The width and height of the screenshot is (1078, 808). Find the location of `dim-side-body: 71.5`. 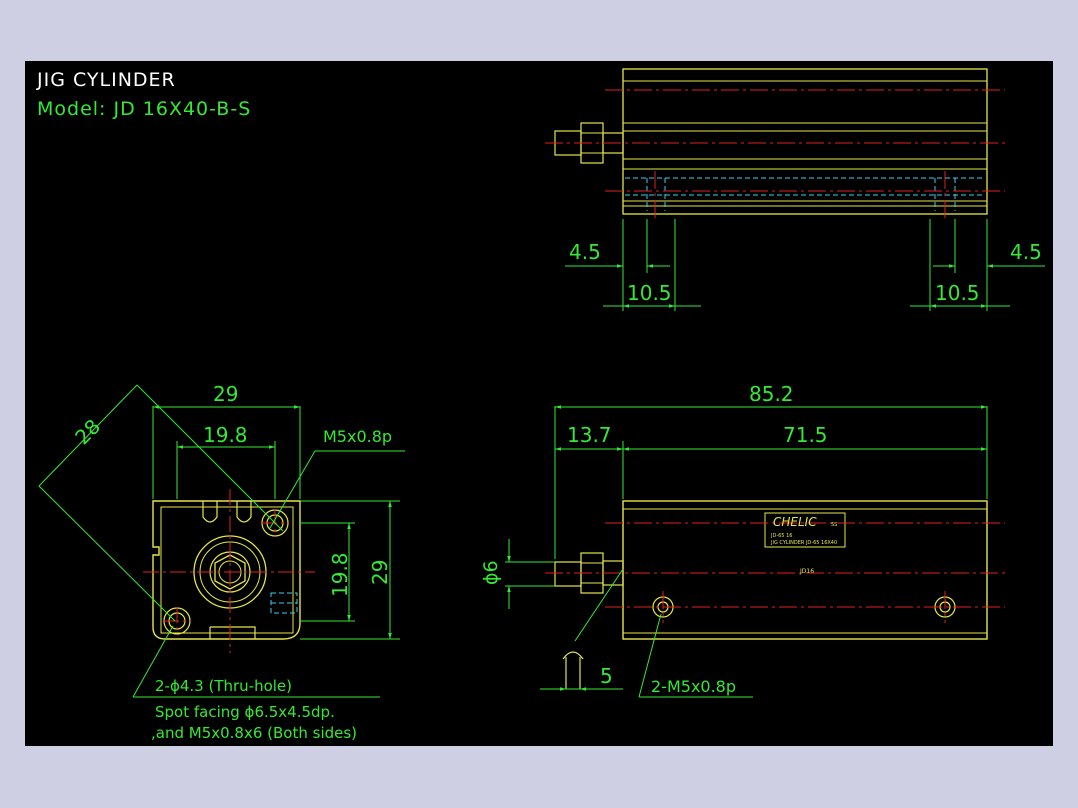

dim-side-body: 71.5 is located at coordinates (805, 435).